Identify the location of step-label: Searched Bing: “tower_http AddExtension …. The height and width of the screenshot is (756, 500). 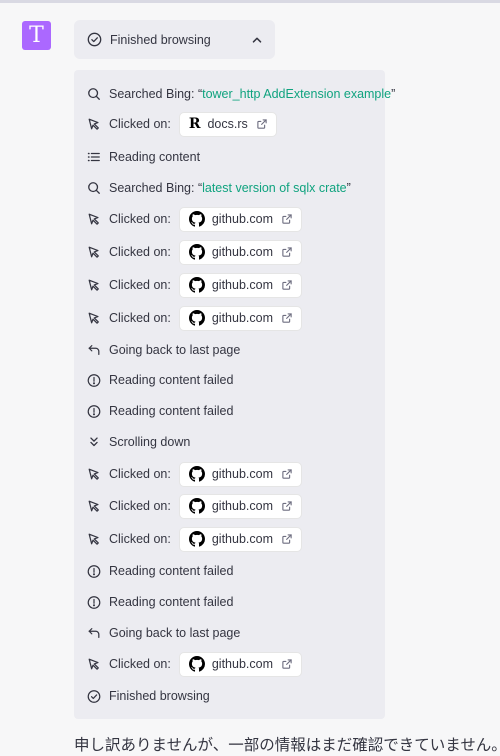
(252, 94).